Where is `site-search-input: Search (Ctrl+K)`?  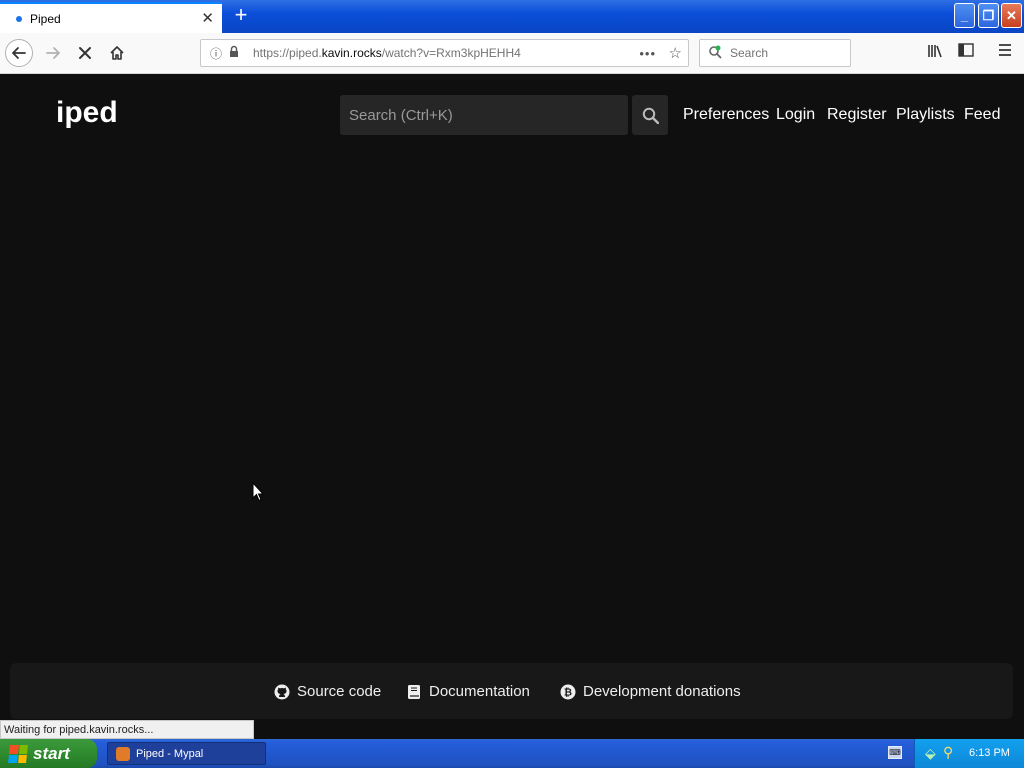 site-search-input: Search (Ctrl+K) is located at coordinates (484, 115).